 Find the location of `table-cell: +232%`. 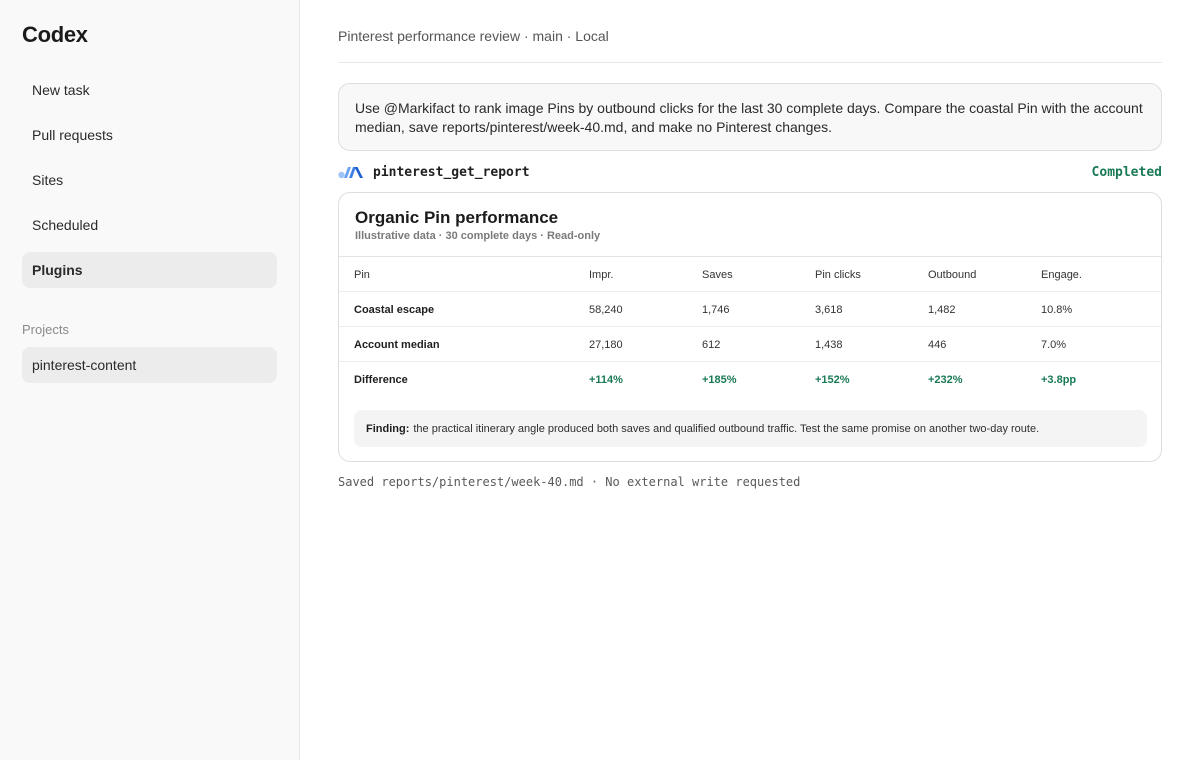

table-cell: +232% is located at coordinates (945, 379).